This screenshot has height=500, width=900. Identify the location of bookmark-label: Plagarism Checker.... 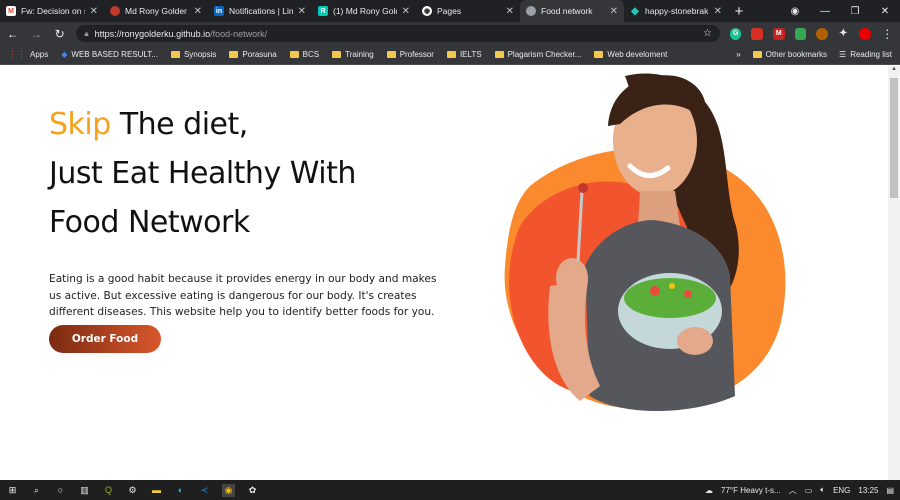
(544, 54).